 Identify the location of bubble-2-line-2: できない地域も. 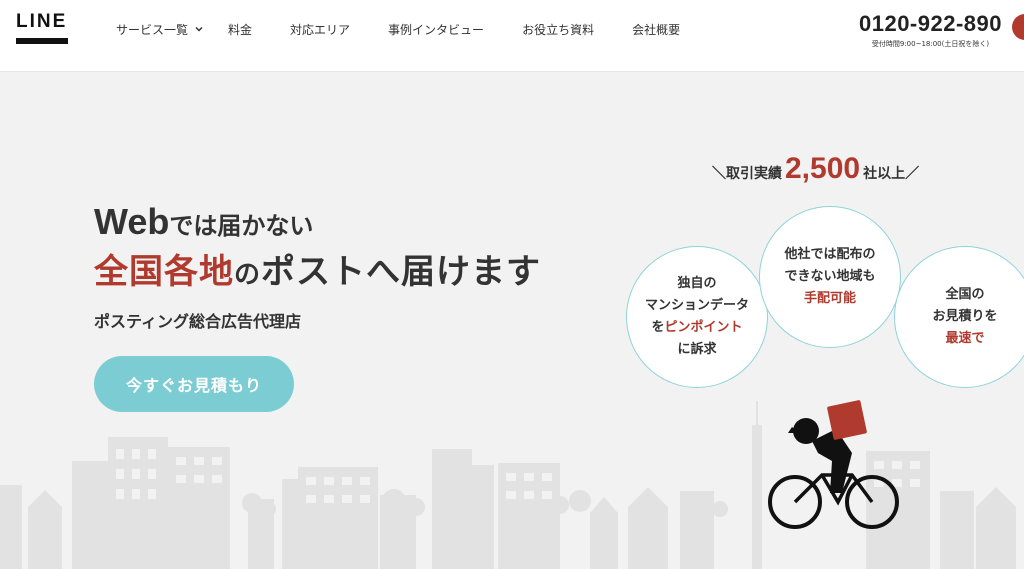
(830, 276).